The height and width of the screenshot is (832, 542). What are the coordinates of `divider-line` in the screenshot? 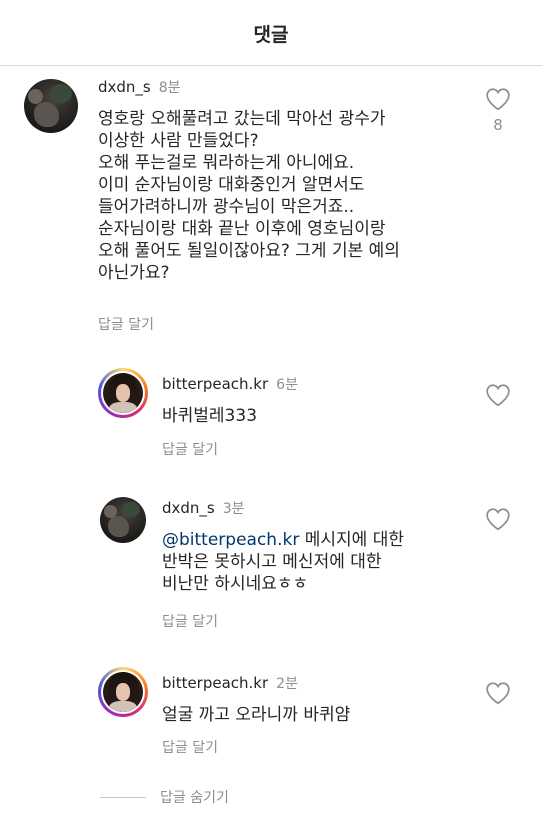 It's located at (123, 797).